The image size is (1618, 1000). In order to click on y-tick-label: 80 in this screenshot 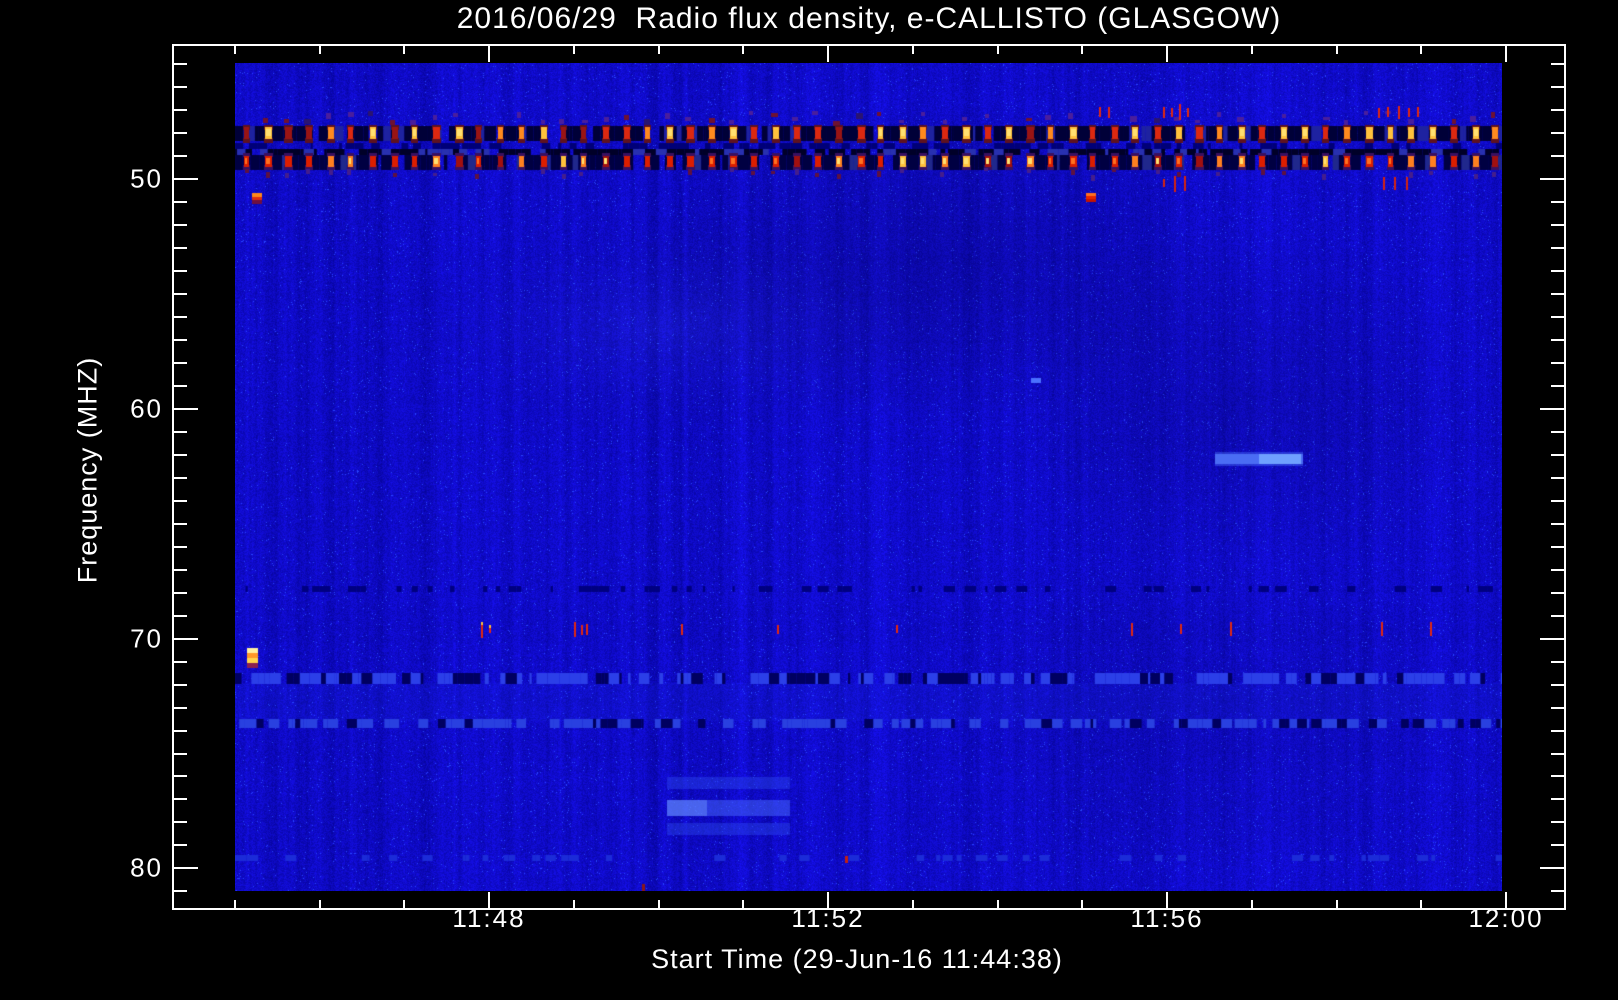, I will do `click(146, 867)`.